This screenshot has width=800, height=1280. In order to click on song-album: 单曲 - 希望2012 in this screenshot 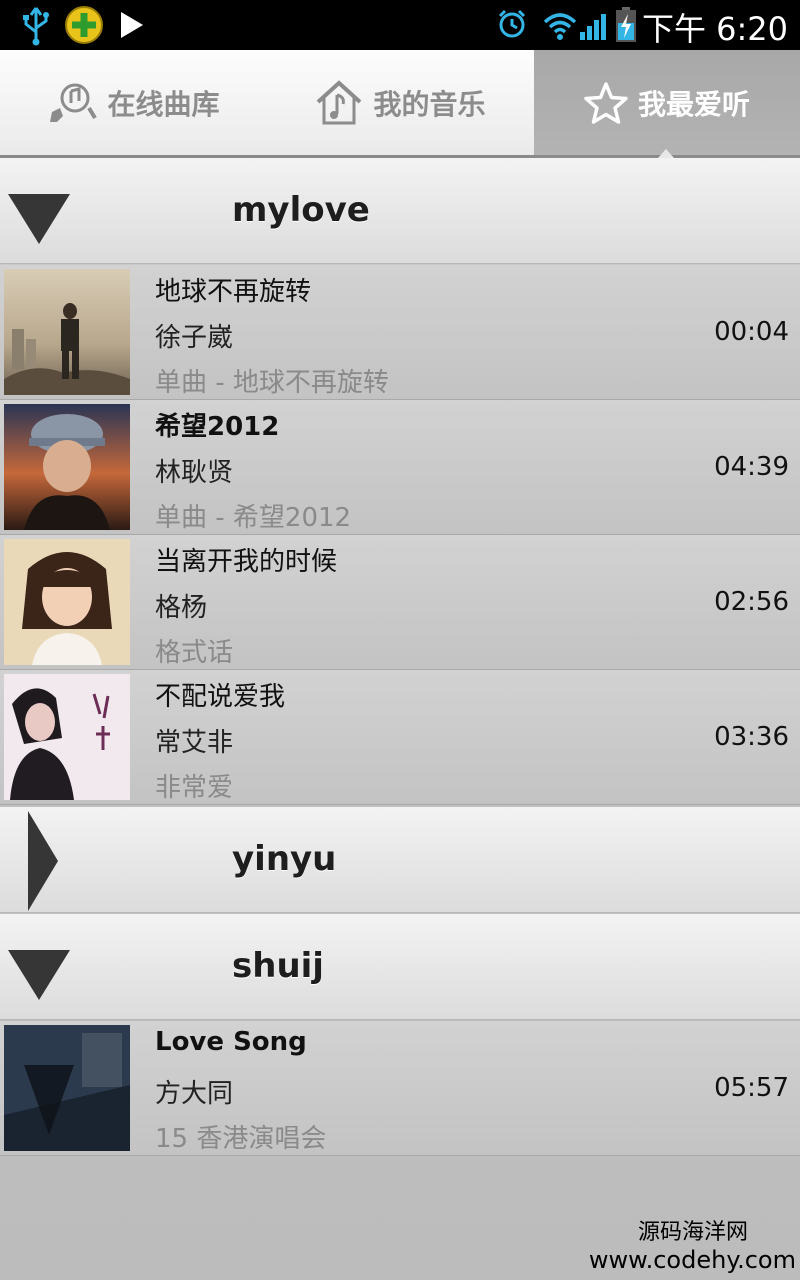, I will do `click(253, 518)`.